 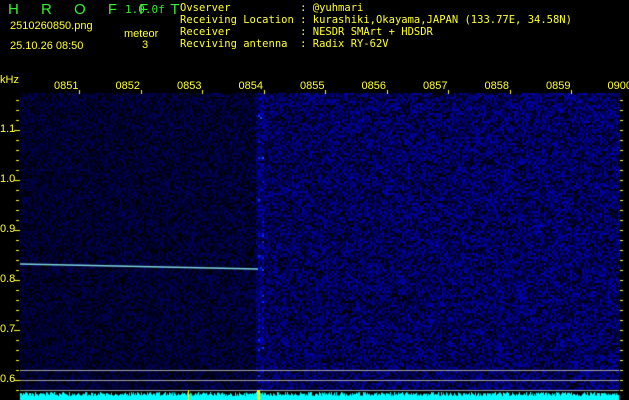 I want to click on info-row: Recviving antenna : Radix RY-62V, so click(x=376, y=44).